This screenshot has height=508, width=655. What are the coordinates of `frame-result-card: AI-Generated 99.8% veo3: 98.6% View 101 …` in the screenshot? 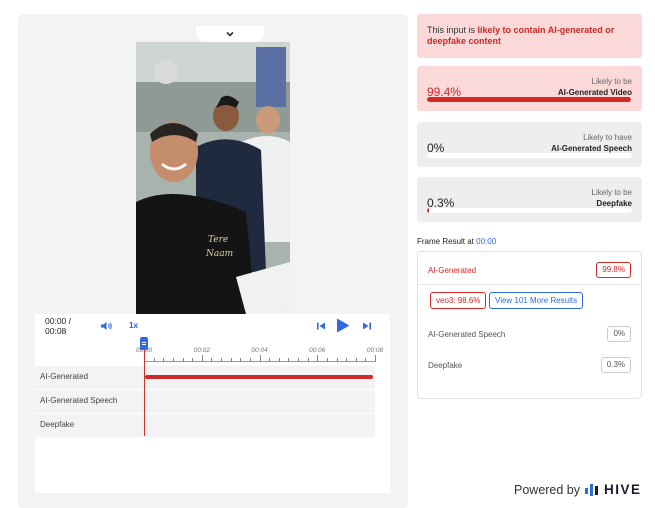 It's located at (529, 325).